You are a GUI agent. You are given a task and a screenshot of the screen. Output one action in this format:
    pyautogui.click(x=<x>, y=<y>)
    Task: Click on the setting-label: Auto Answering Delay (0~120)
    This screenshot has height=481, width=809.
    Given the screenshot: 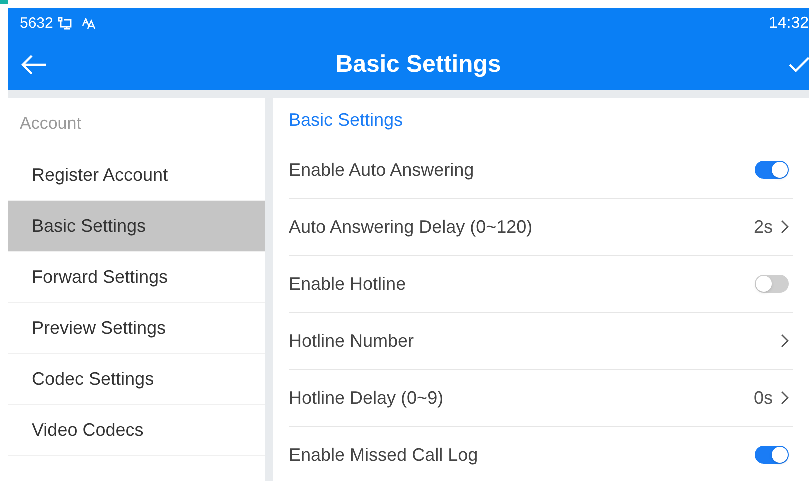 What is the action you would take?
    pyautogui.click(x=411, y=227)
    